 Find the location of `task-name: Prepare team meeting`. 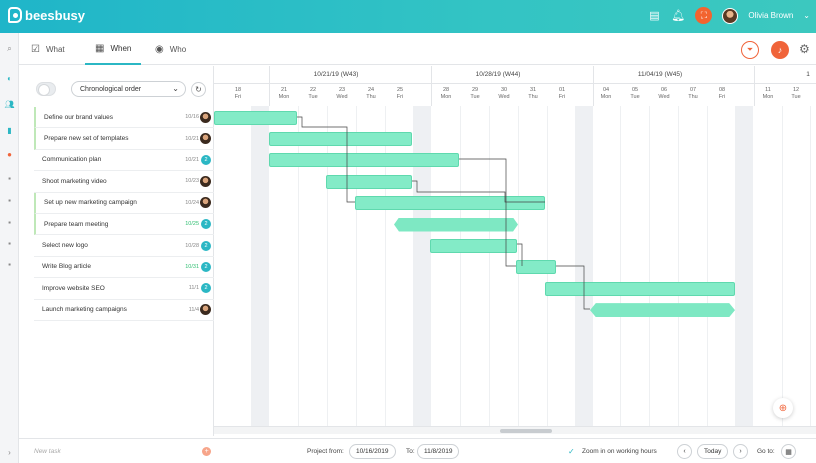

task-name: Prepare team meeting is located at coordinates (76, 224).